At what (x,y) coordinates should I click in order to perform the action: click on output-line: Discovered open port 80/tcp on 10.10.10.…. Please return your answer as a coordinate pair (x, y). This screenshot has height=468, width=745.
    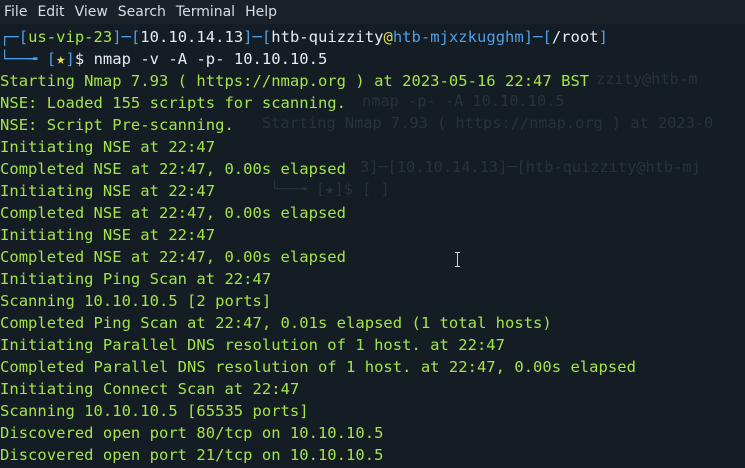
    Looking at the image, I should click on (192, 433).